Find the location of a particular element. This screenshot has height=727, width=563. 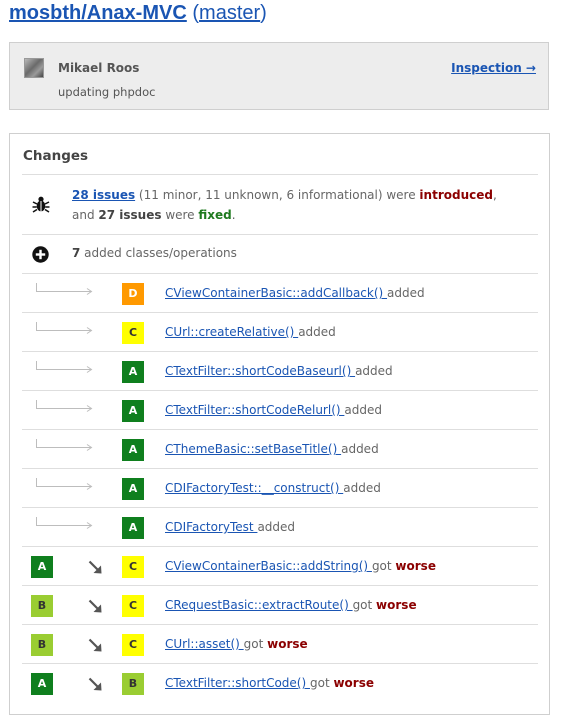

added-summary-text: 7 added classes/operations is located at coordinates (154, 253).